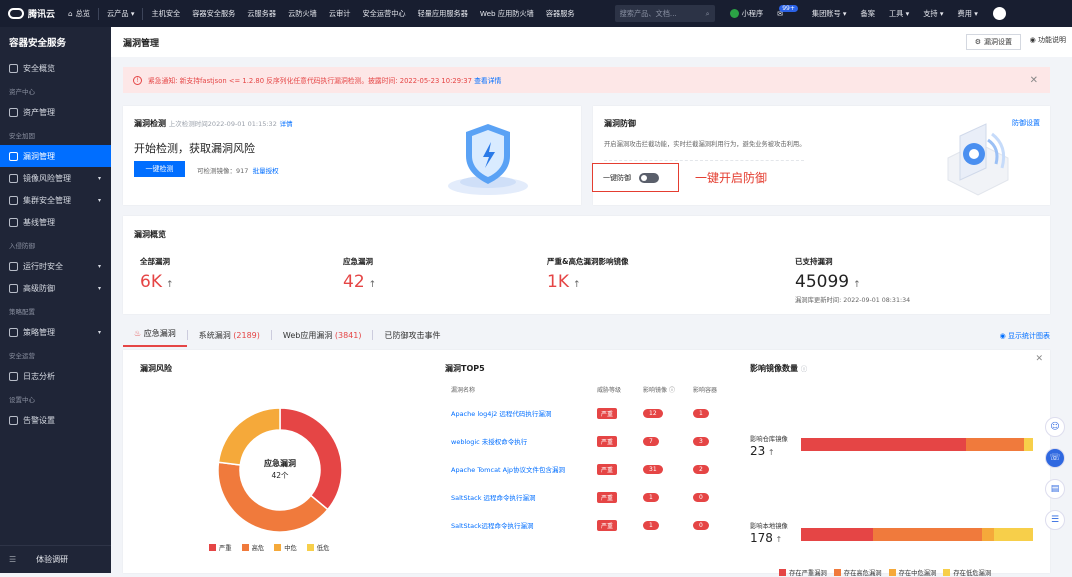 The width and height of the screenshot is (1072, 577). I want to click on tab-system: 系统漏洞 (2189), so click(229, 338).